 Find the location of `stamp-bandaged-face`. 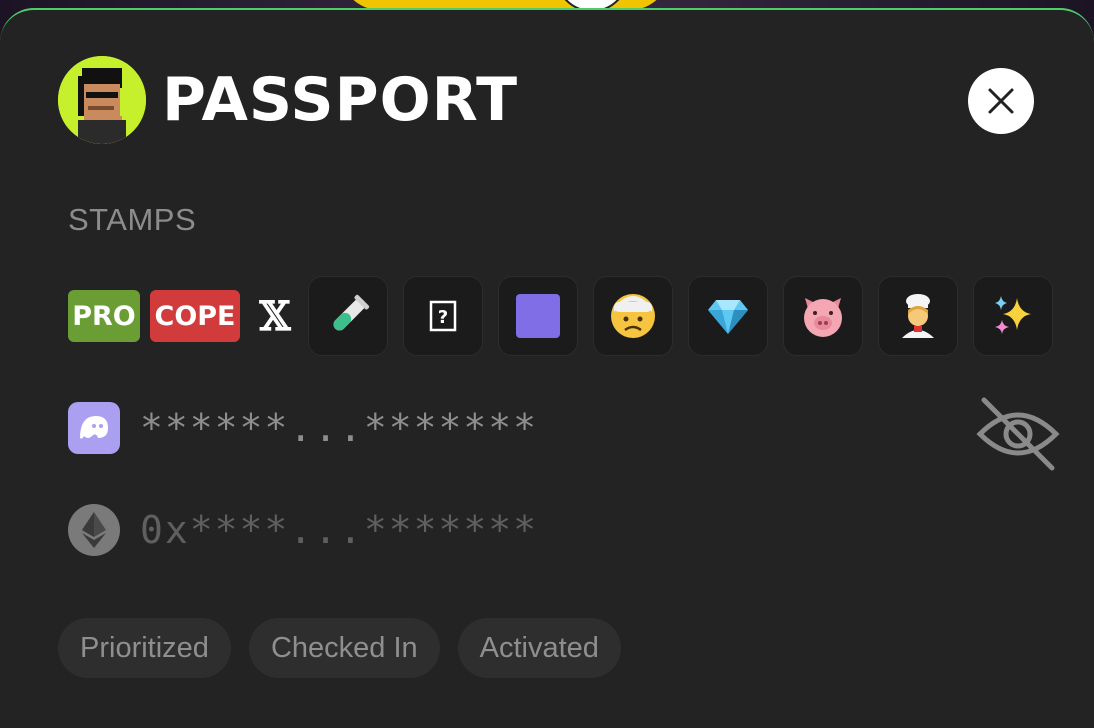

stamp-bandaged-face is located at coordinates (633, 316).